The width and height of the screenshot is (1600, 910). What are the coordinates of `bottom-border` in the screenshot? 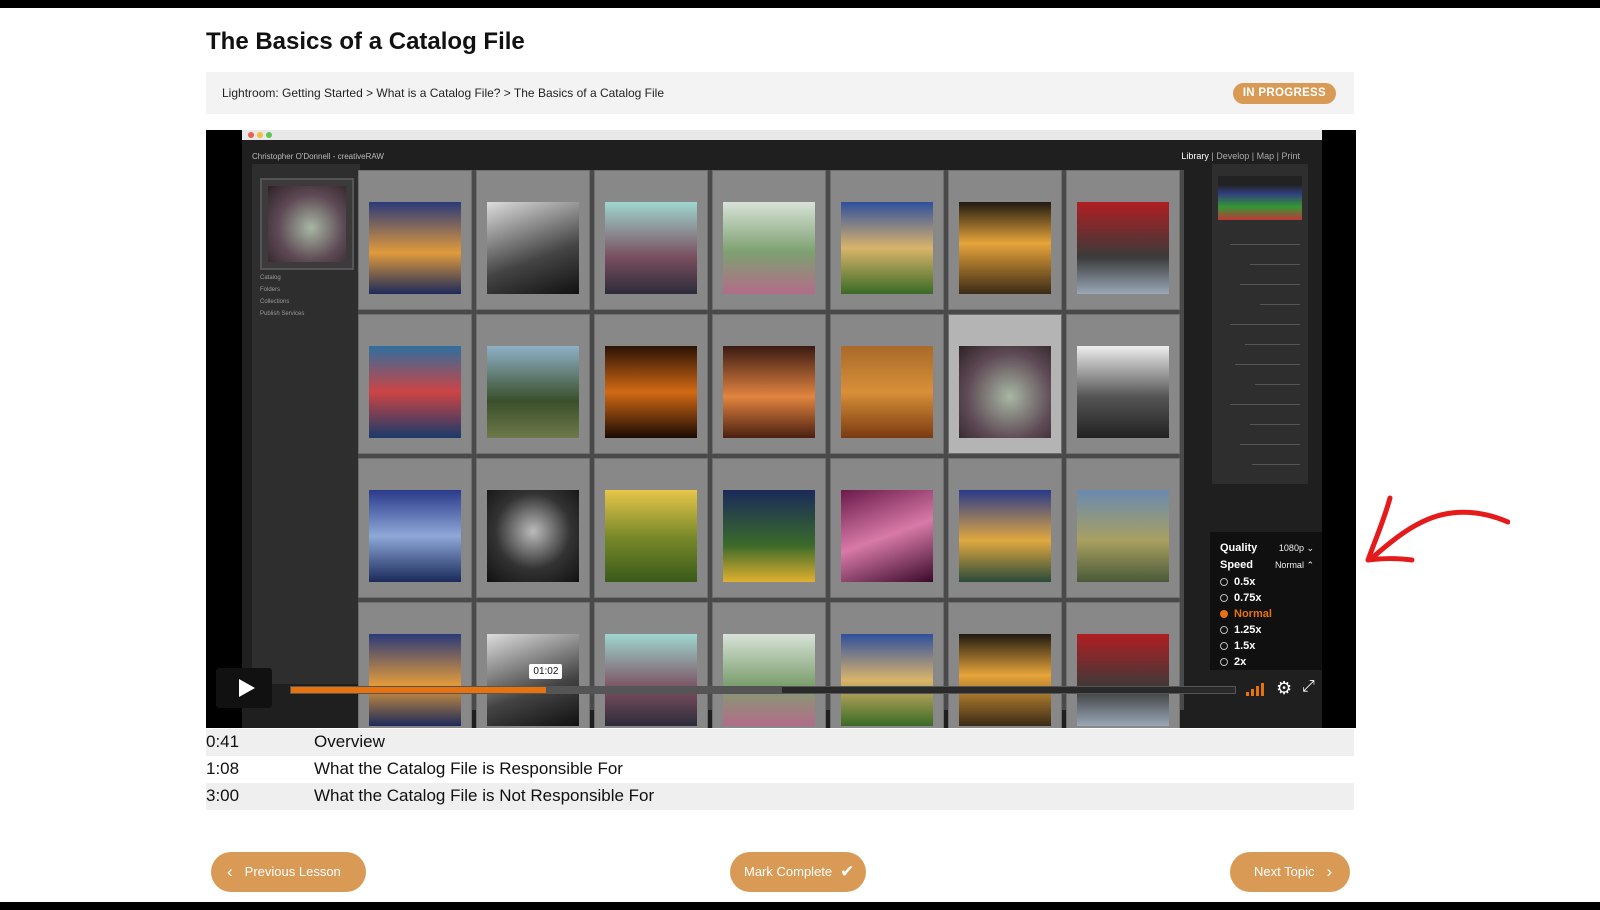 It's located at (800, 906).